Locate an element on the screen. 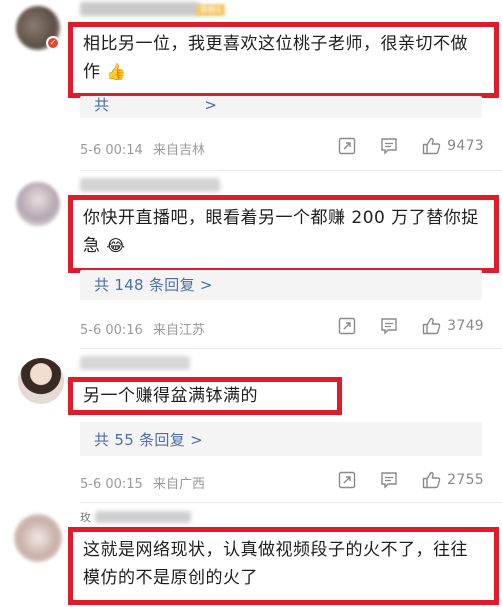 The image size is (502, 607). comment-text: 你快开直播吧，眼看着另一个都赚 200 万了替你捉急 😂 is located at coordinates (281, 232).